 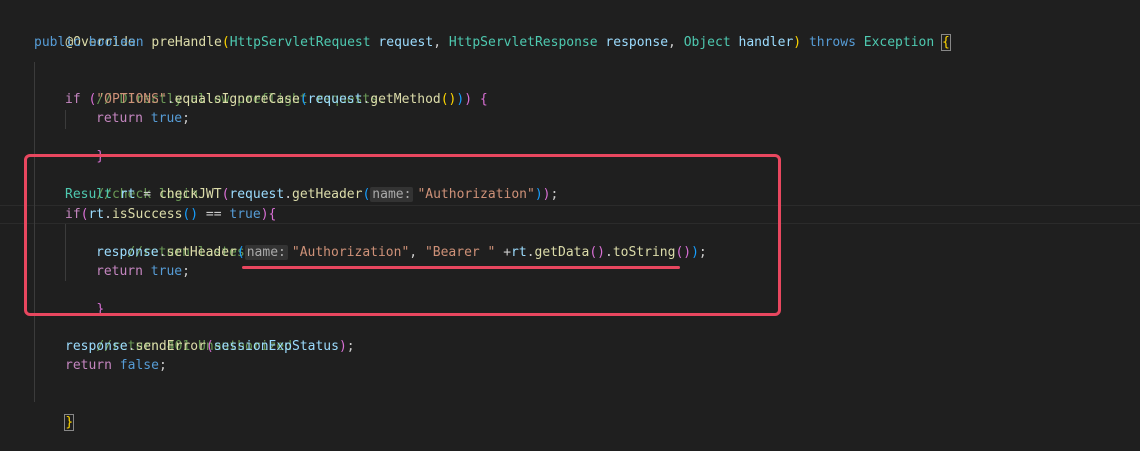 I want to click on code-line-19: return false;, so click(x=116, y=365).